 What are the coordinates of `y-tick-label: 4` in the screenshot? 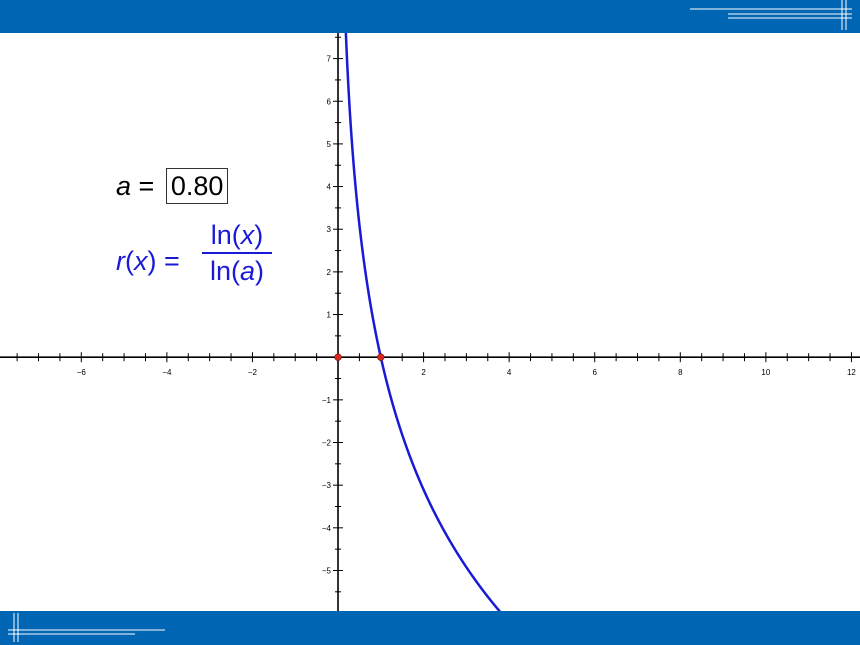 It's located at (329, 187).